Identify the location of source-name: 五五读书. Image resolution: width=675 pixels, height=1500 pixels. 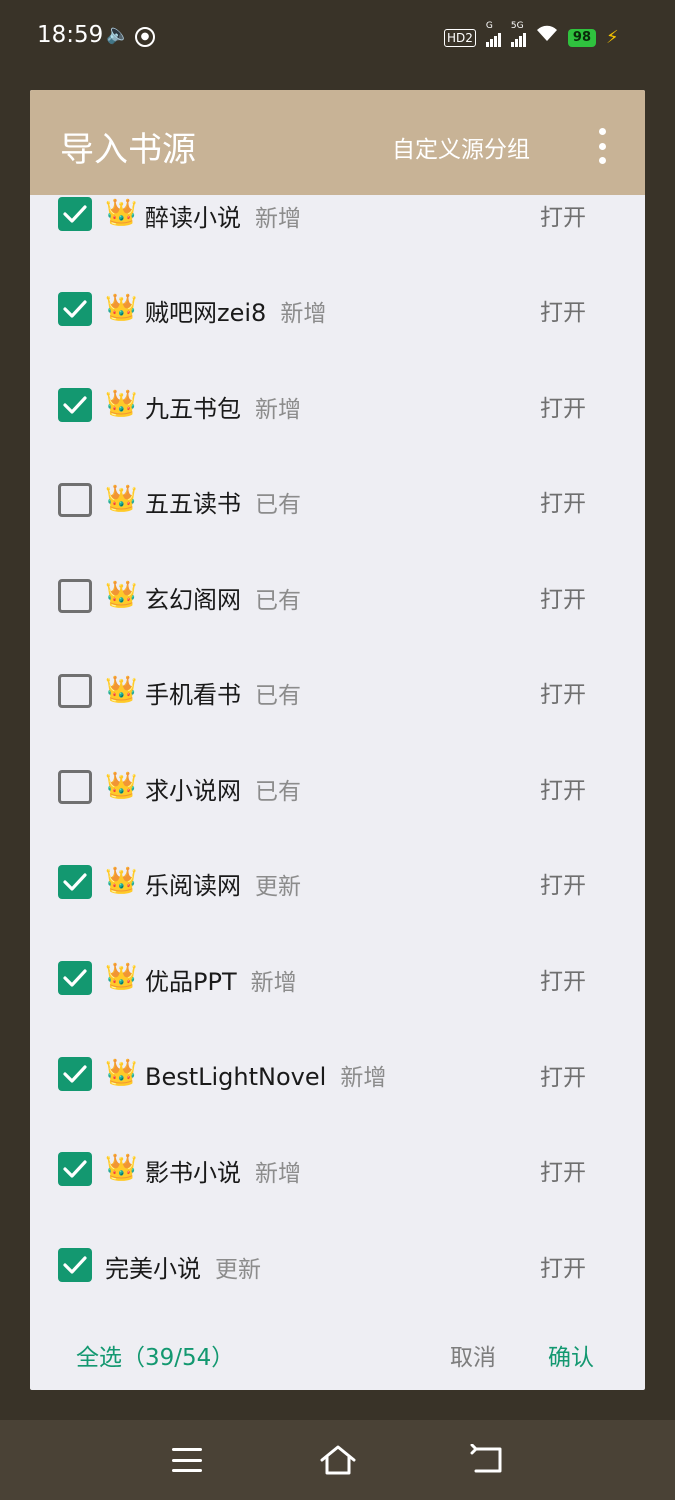
(193, 504).